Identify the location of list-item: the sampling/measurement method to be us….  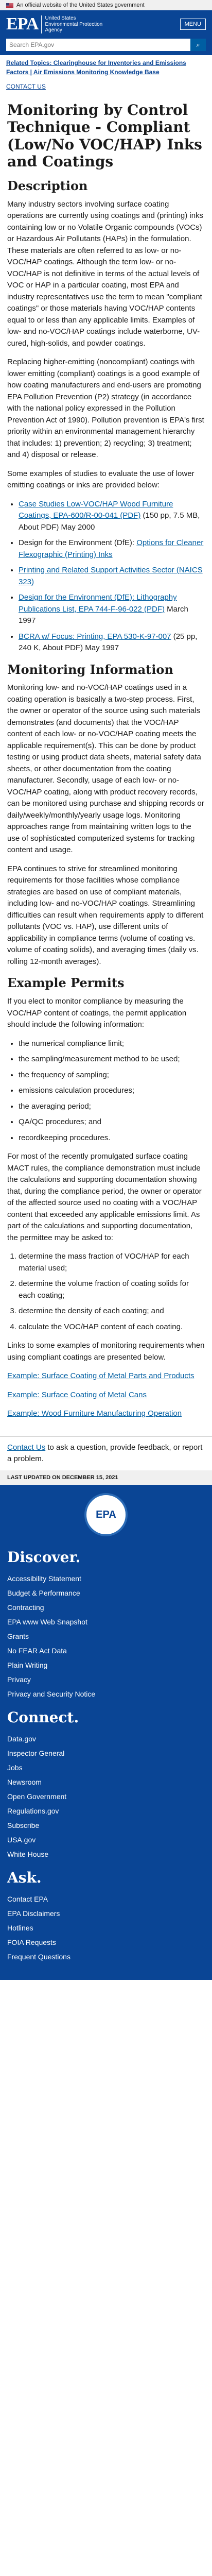
(112, 1059).